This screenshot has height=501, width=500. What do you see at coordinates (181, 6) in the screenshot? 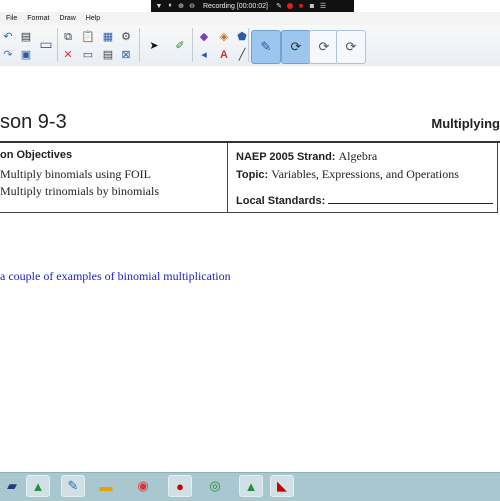
I see `zoom-icon: ⊕` at bounding box center [181, 6].